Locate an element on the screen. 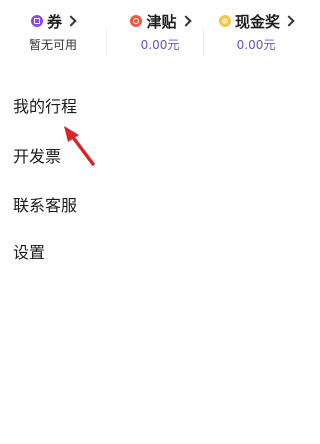  wallet-summary: 券 暂无可用 津贴 0.00元 现金奖 0.00元 is located at coordinates (160, 37).